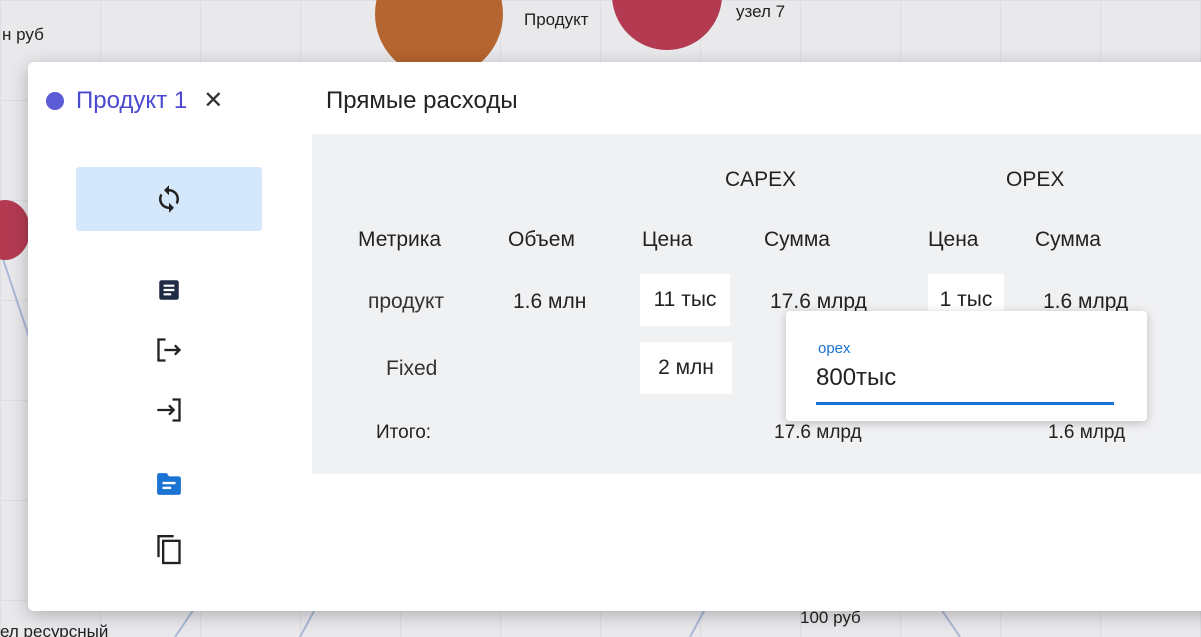 The image size is (1201, 637). What do you see at coordinates (213, 101) in the screenshot?
I see `close-icon: ✕` at bounding box center [213, 101].